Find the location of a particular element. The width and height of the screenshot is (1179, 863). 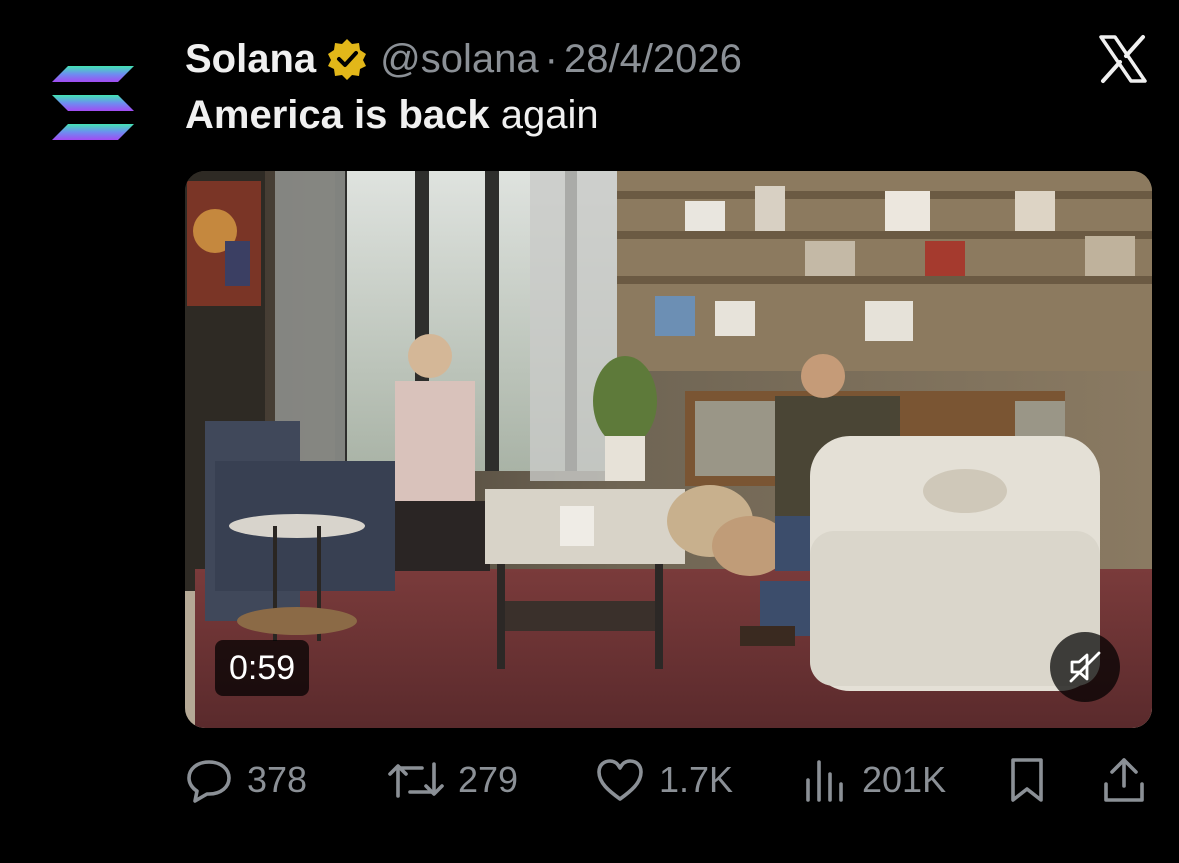

reply-bubble-icon is located at coordinates (209, 781).